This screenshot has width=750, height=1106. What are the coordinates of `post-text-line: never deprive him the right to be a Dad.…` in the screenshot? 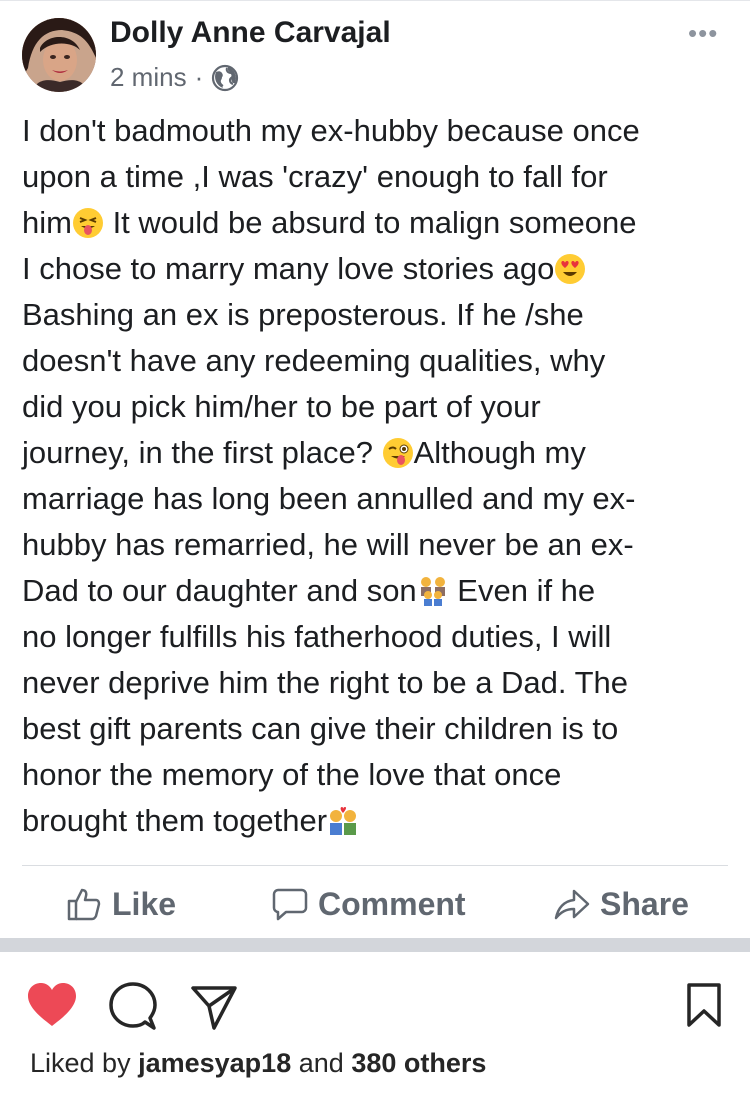 It's located at (378, 683).